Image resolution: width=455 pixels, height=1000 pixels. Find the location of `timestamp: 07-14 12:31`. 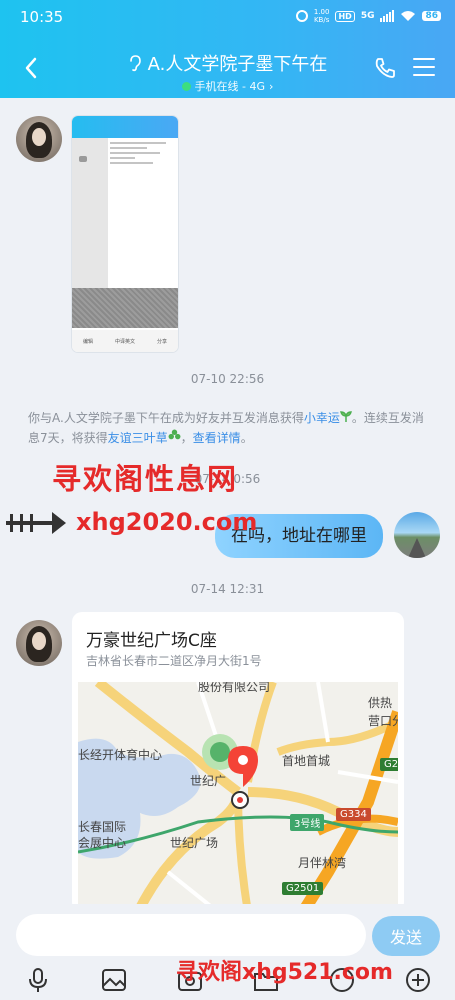

timestamp: 07-14 12:31 is located at coordinates (227, 589).